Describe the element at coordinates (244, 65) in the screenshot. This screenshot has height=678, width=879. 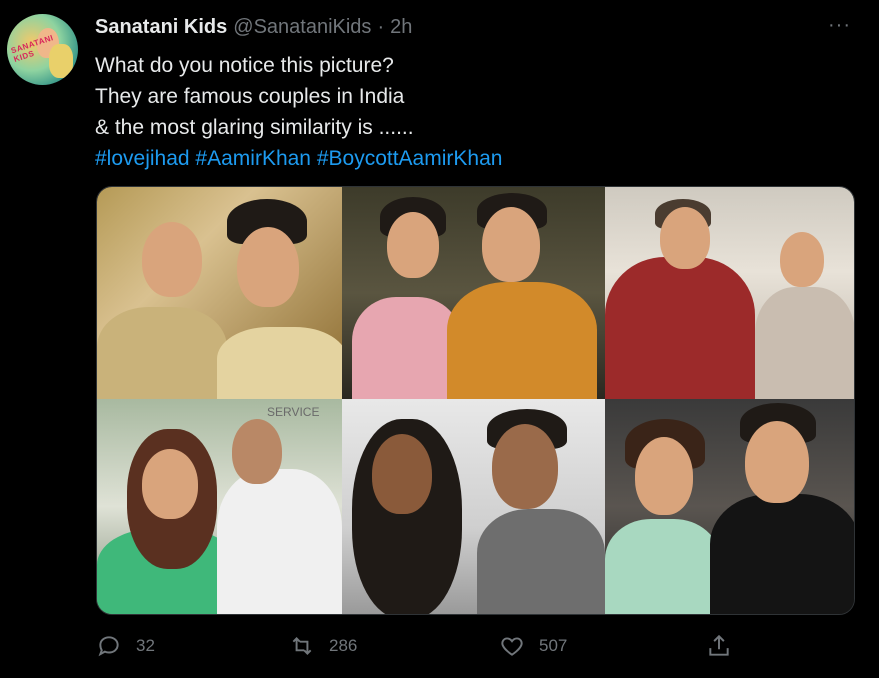
I see `tweet-line: What do you notice this picture?` at that location.